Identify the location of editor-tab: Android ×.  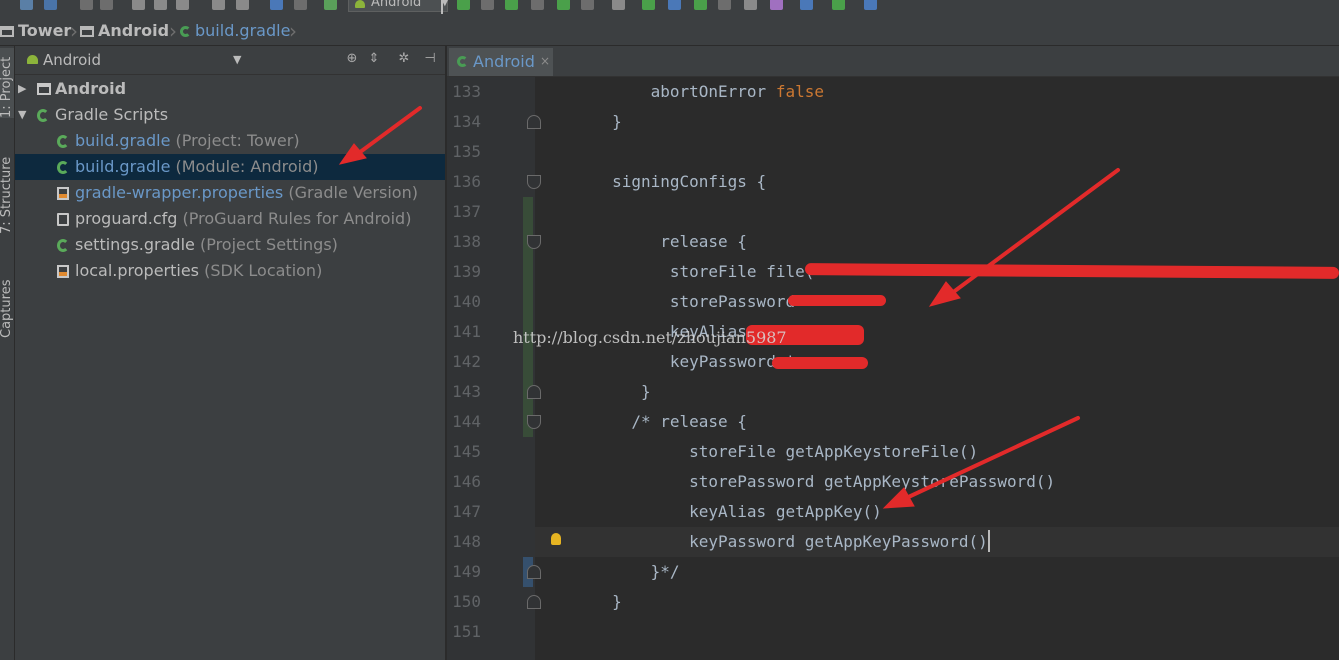
(501, 62).